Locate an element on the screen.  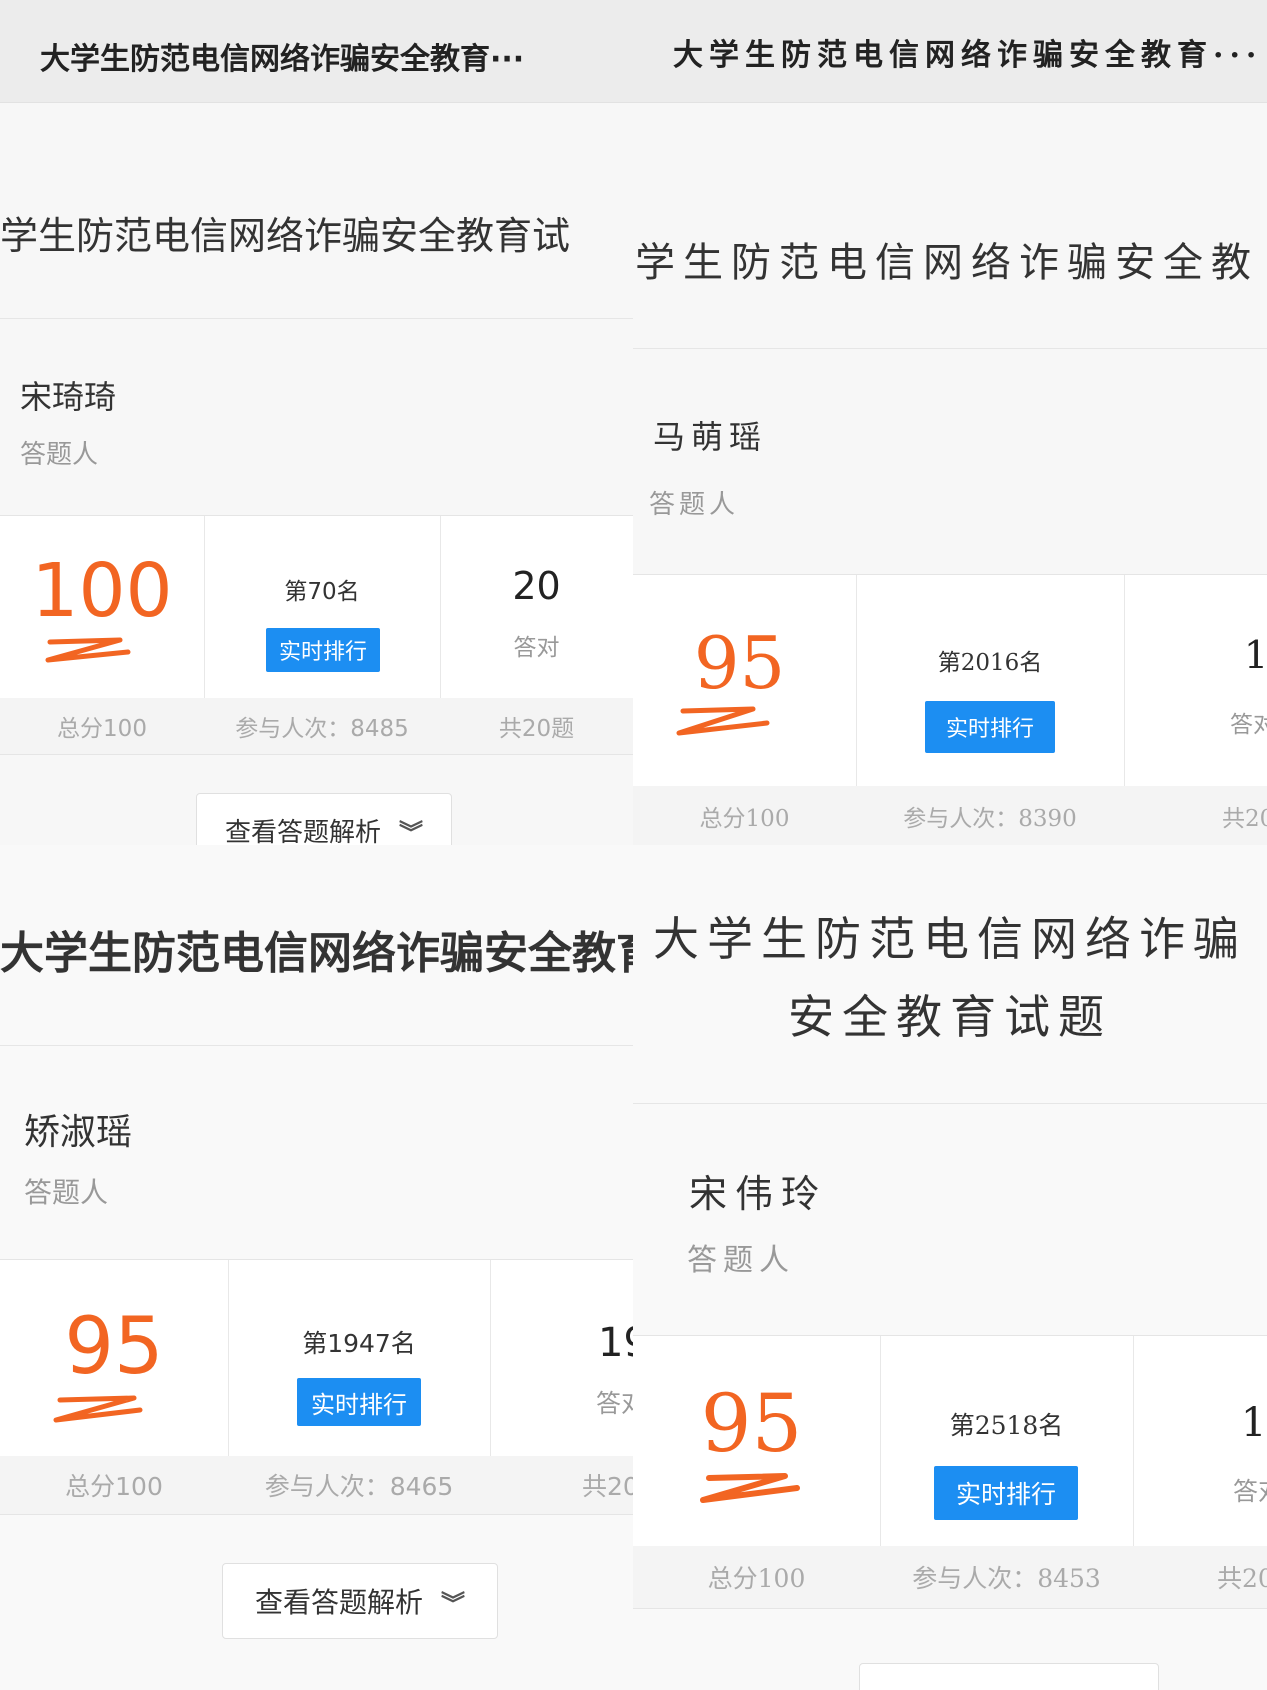
stats-row: 95 总分100 第2518名 实时排行 参与人次：8453 19 答对 共20 is located at coordinates (950, 1472).